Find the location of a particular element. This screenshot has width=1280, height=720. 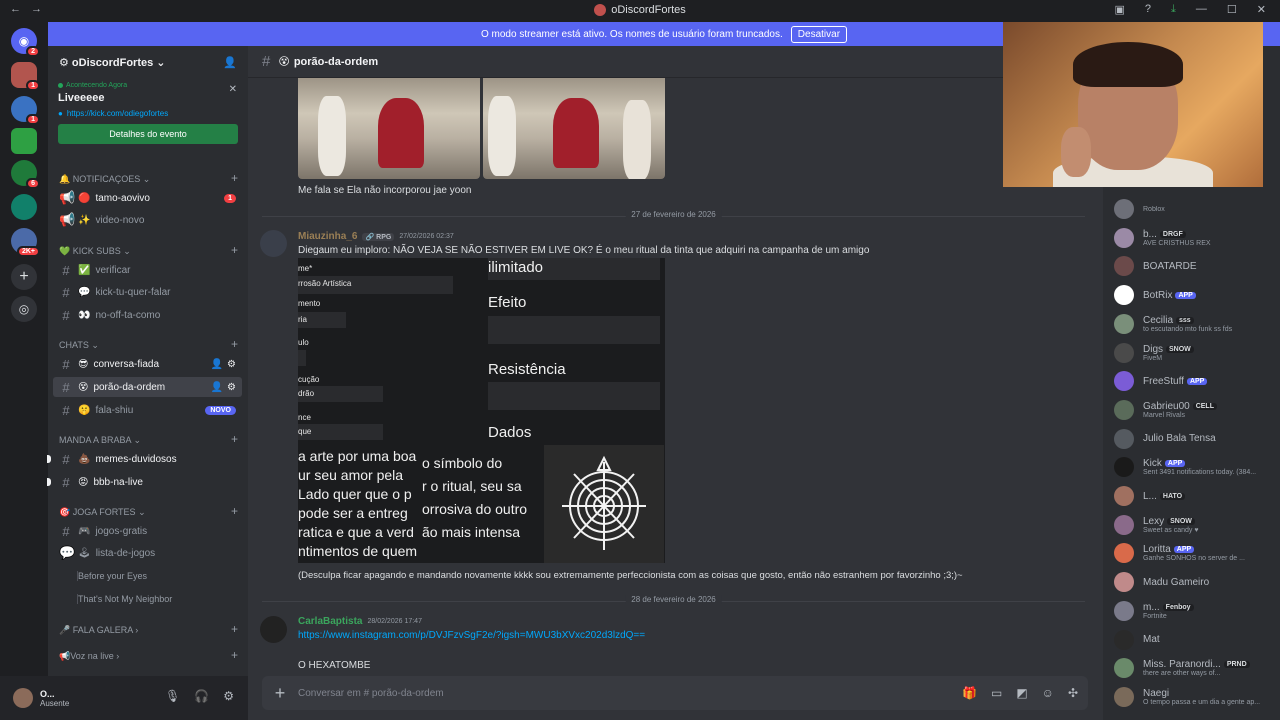

member-item: m... Fenboy Fortnite is located at coordinates (1194, 611).